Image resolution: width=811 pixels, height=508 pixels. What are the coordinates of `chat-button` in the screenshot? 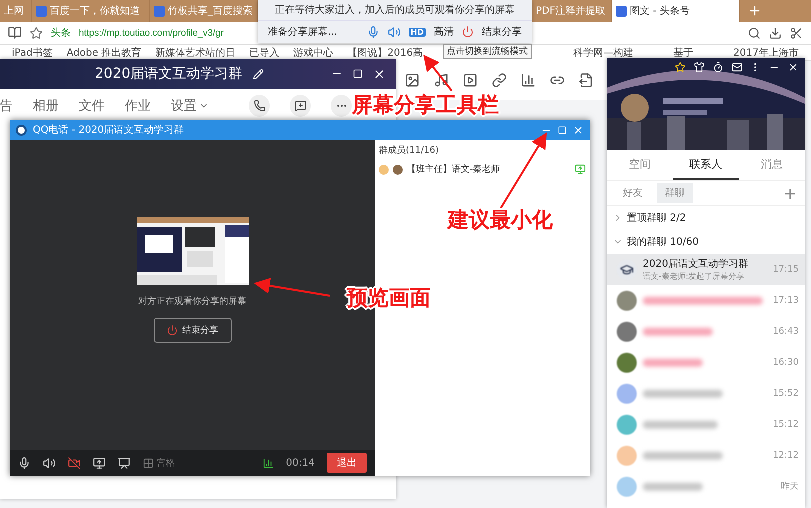 It's located at (300, 106).